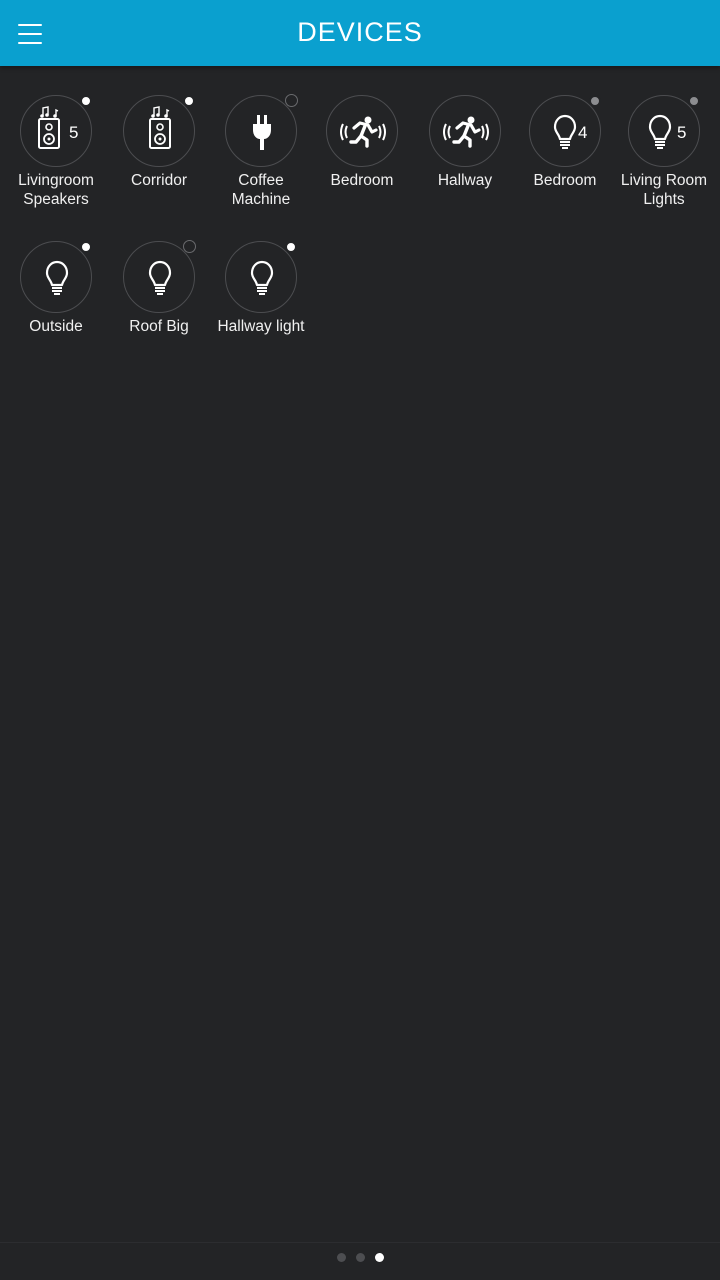  I want to click on page-indicator, so click(360, 1257).